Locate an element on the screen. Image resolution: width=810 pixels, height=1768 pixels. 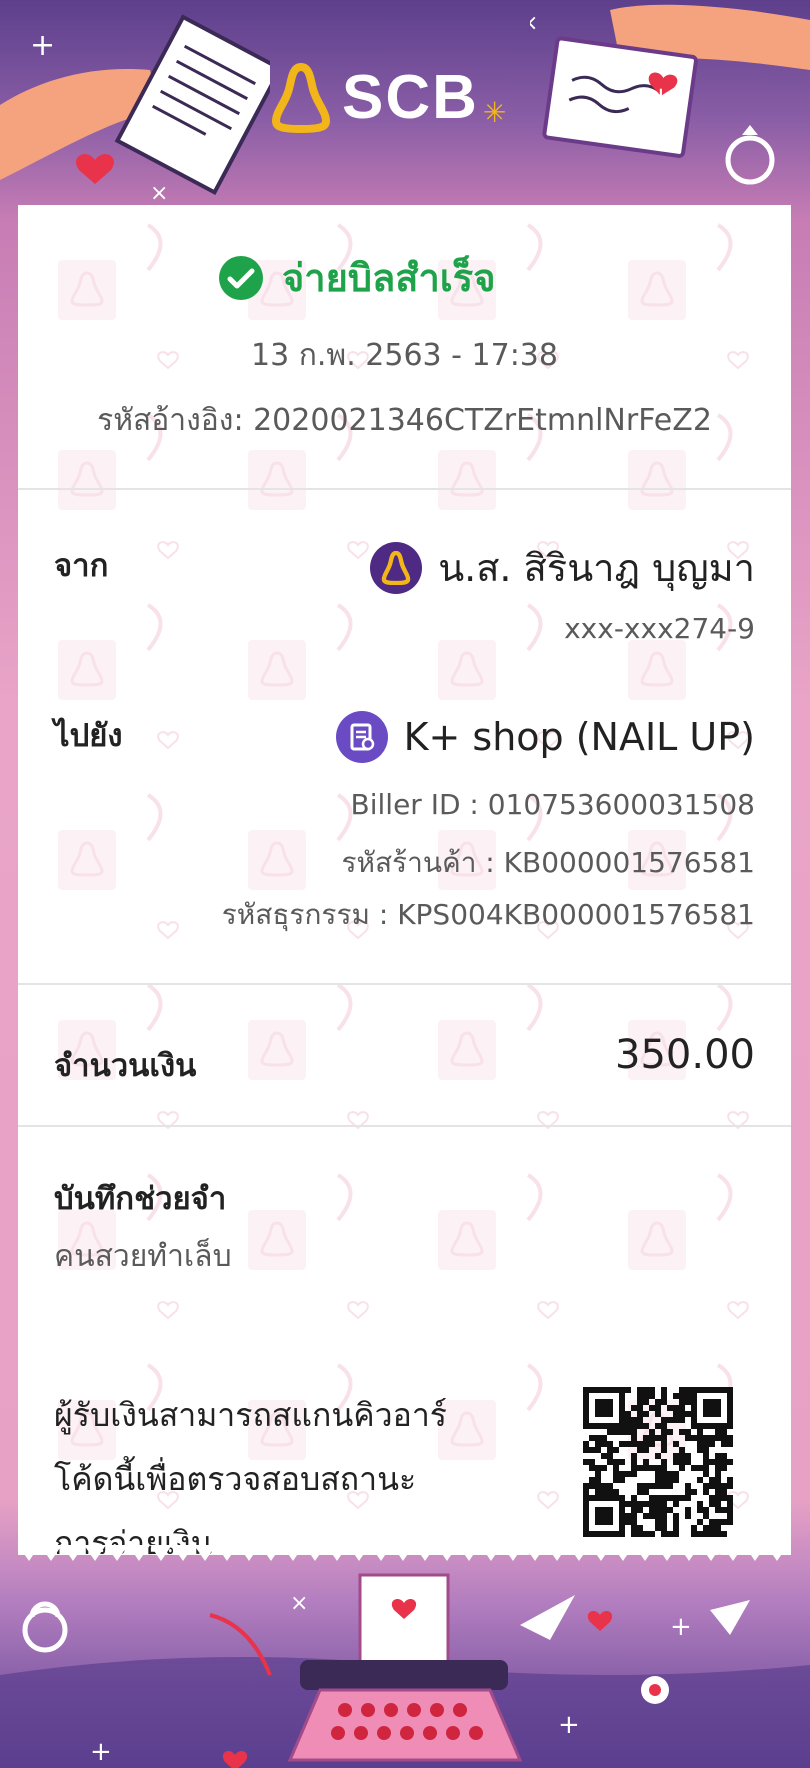
brand-name: SCB is located at coordinates (410, 97).